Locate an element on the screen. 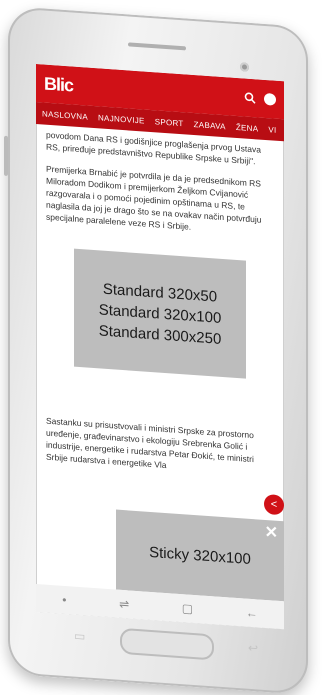  share-button: < is located at coordinates (274, 504).